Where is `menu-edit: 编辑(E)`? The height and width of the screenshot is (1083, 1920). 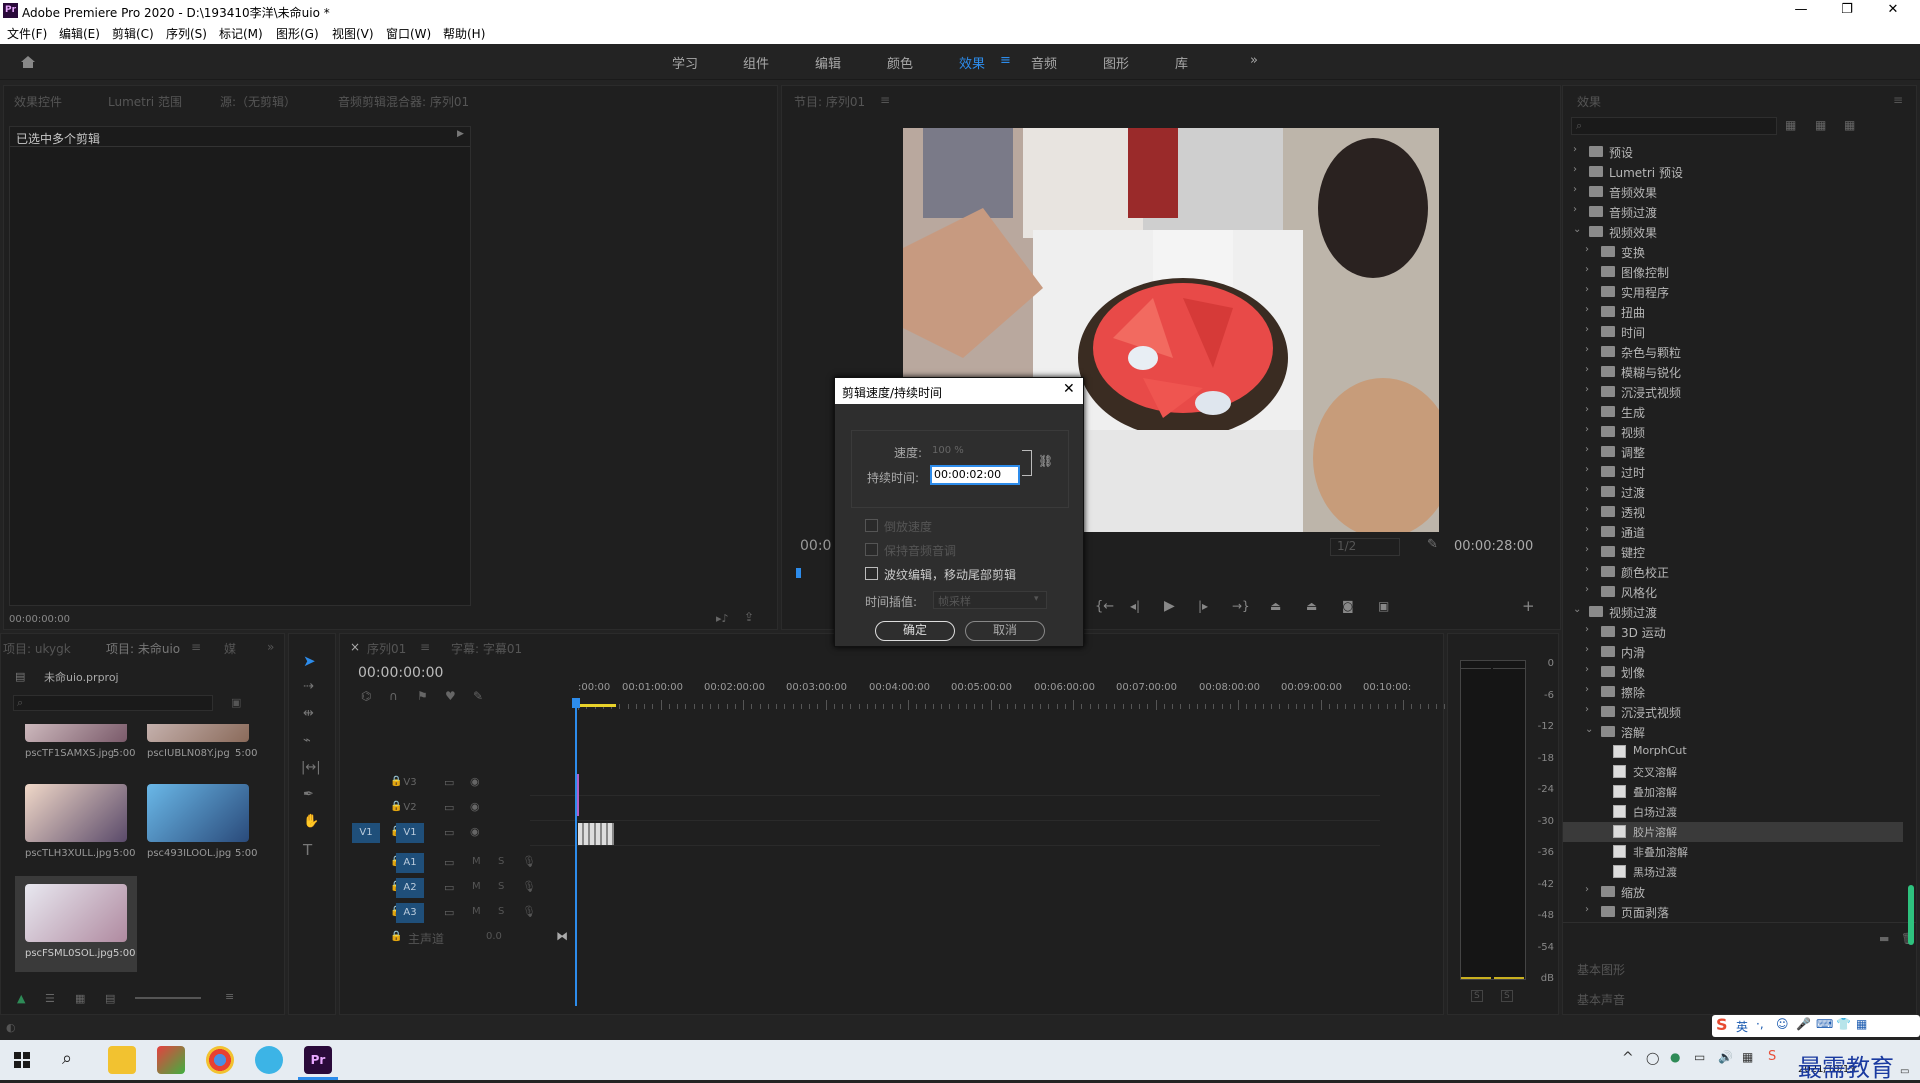
menu-edit: 编辑(E) is located at coordinates (79, 33).